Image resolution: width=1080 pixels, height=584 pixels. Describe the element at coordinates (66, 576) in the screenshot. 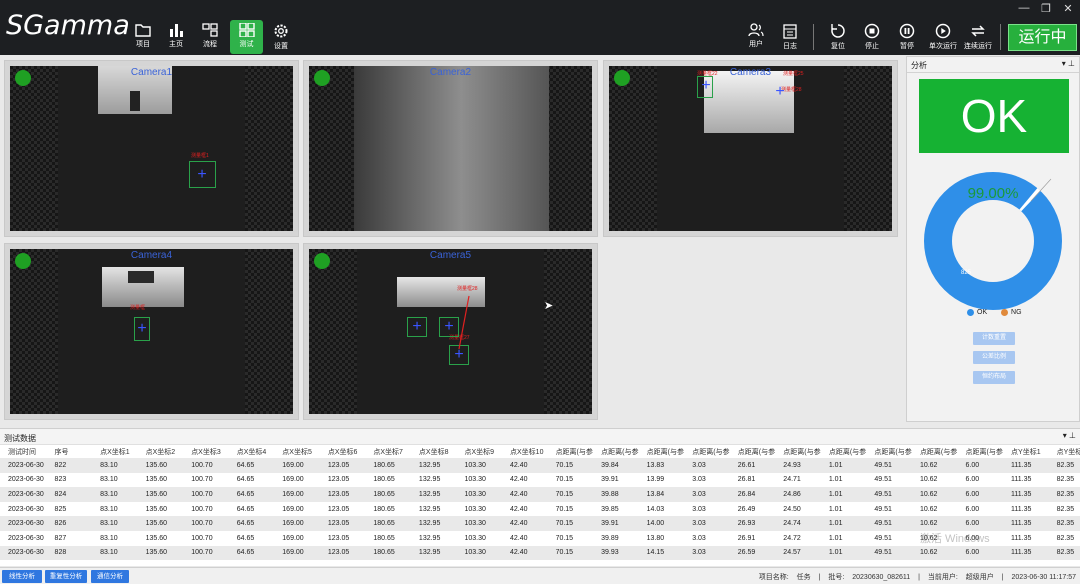

I see `repeatability-analysis-button: 重复性分析` at that location.